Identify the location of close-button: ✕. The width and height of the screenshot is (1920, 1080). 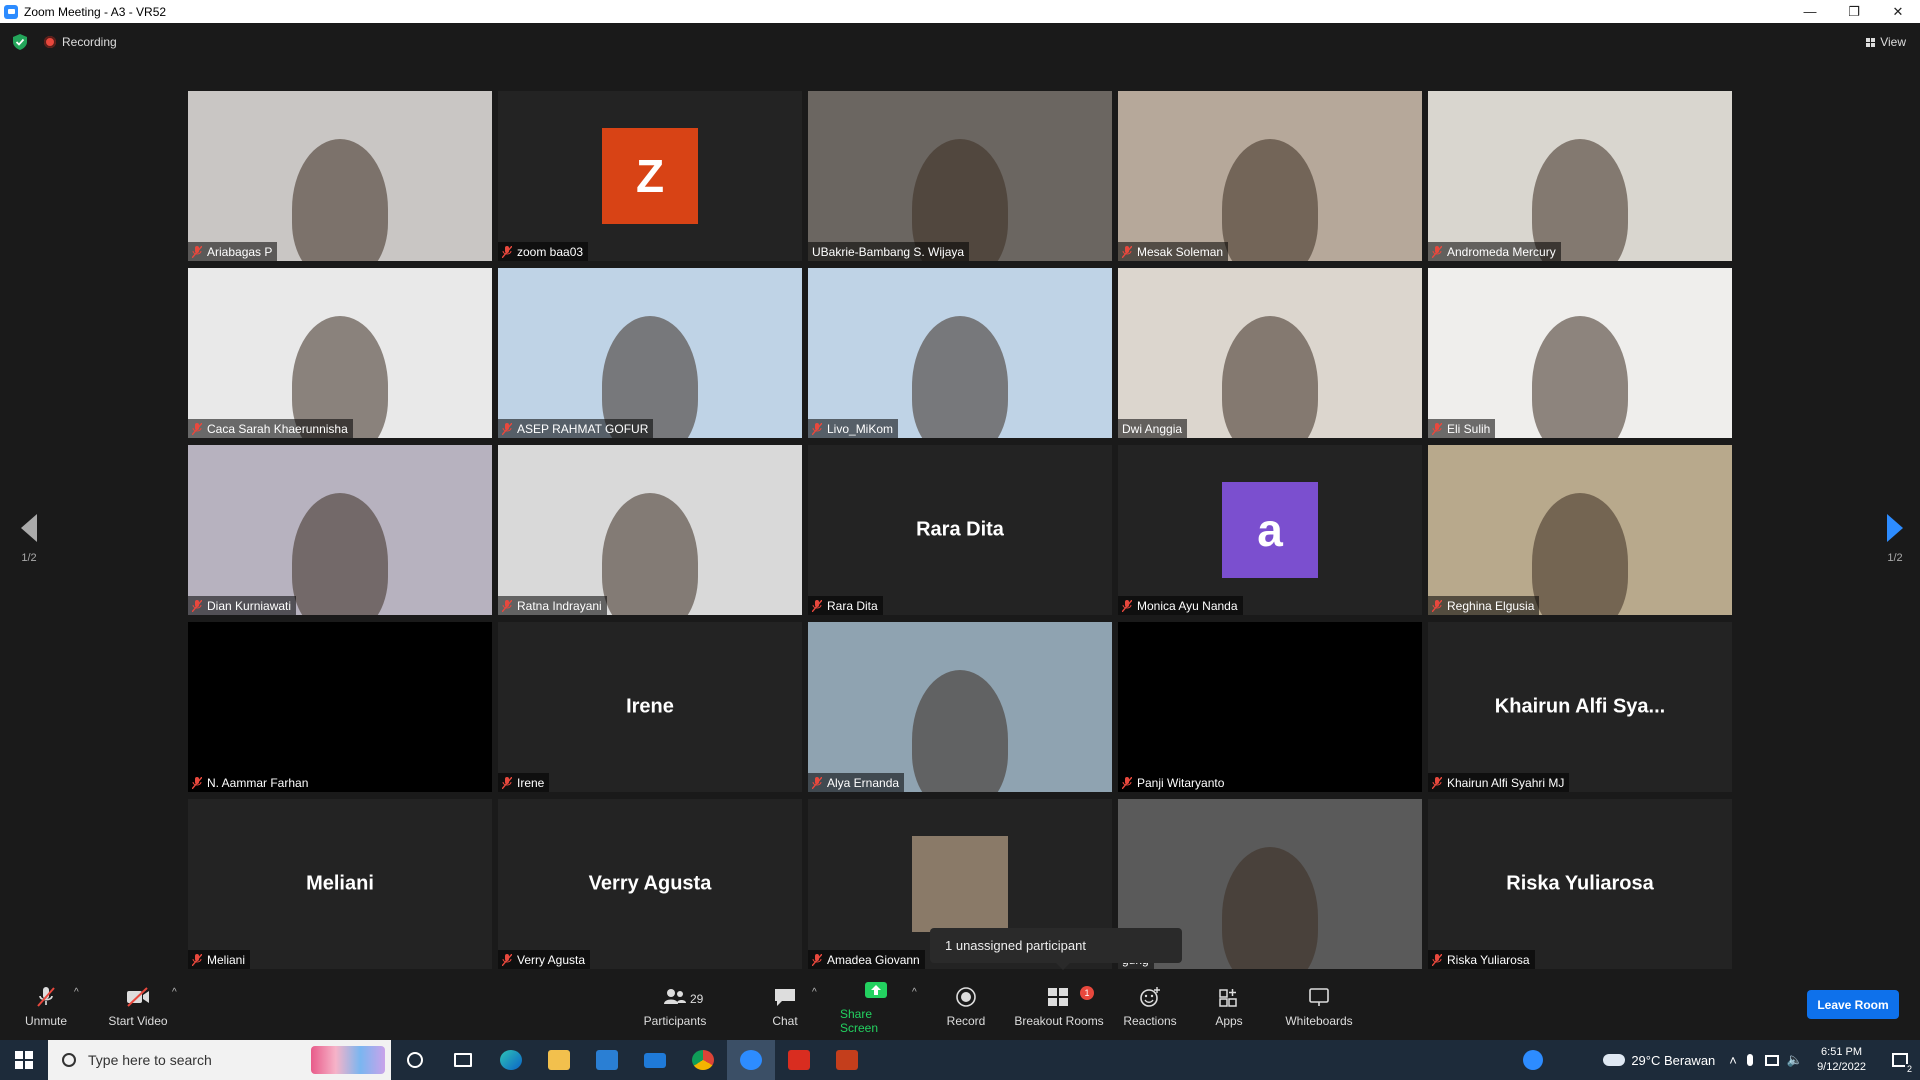
(1898, 11).